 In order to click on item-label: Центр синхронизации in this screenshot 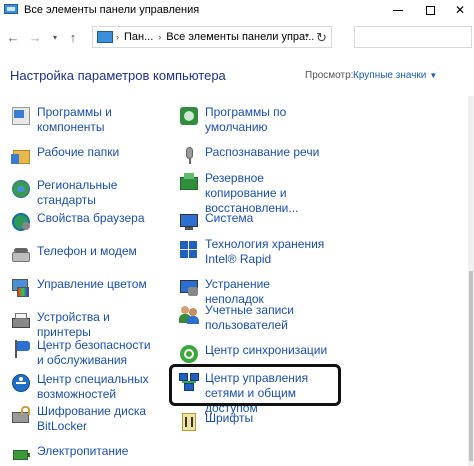, I will do `click(266, 350)`.